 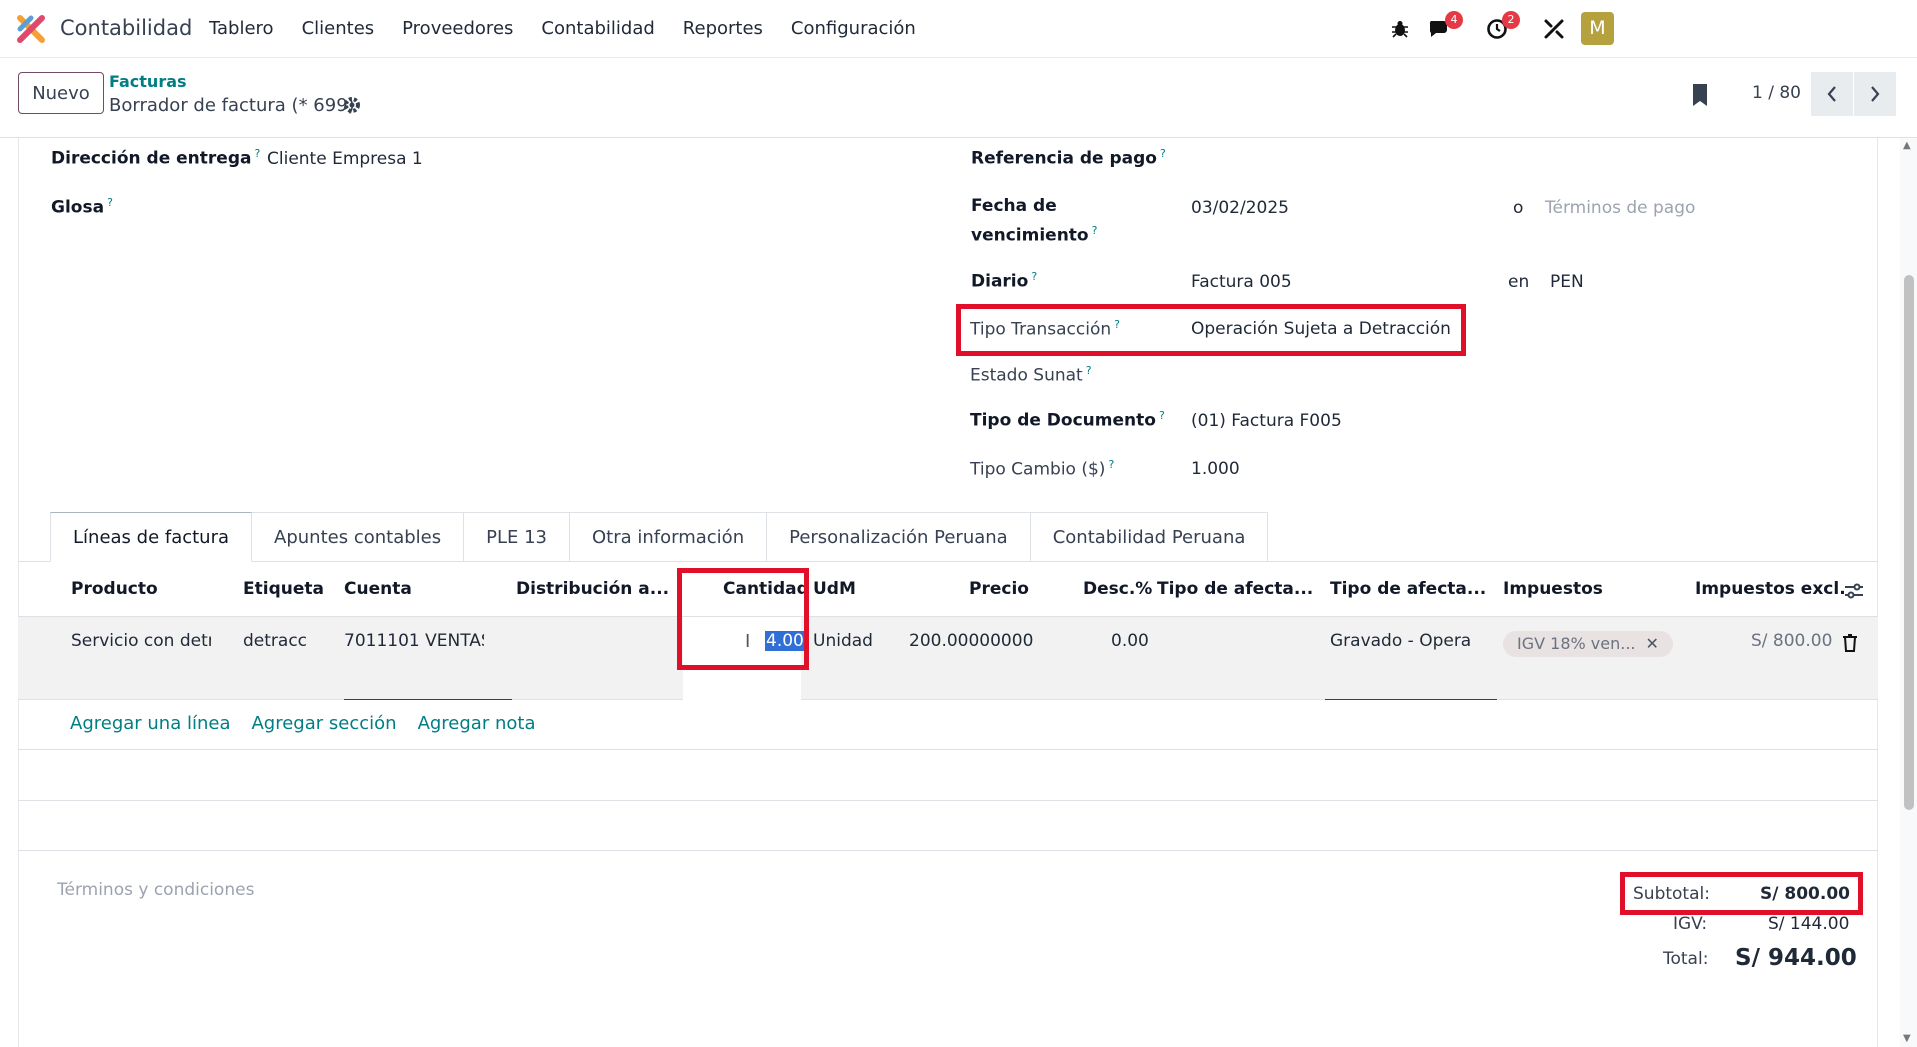 I want to click on cell-account: 7011101 VENTAS, so click(x=414, y=641).